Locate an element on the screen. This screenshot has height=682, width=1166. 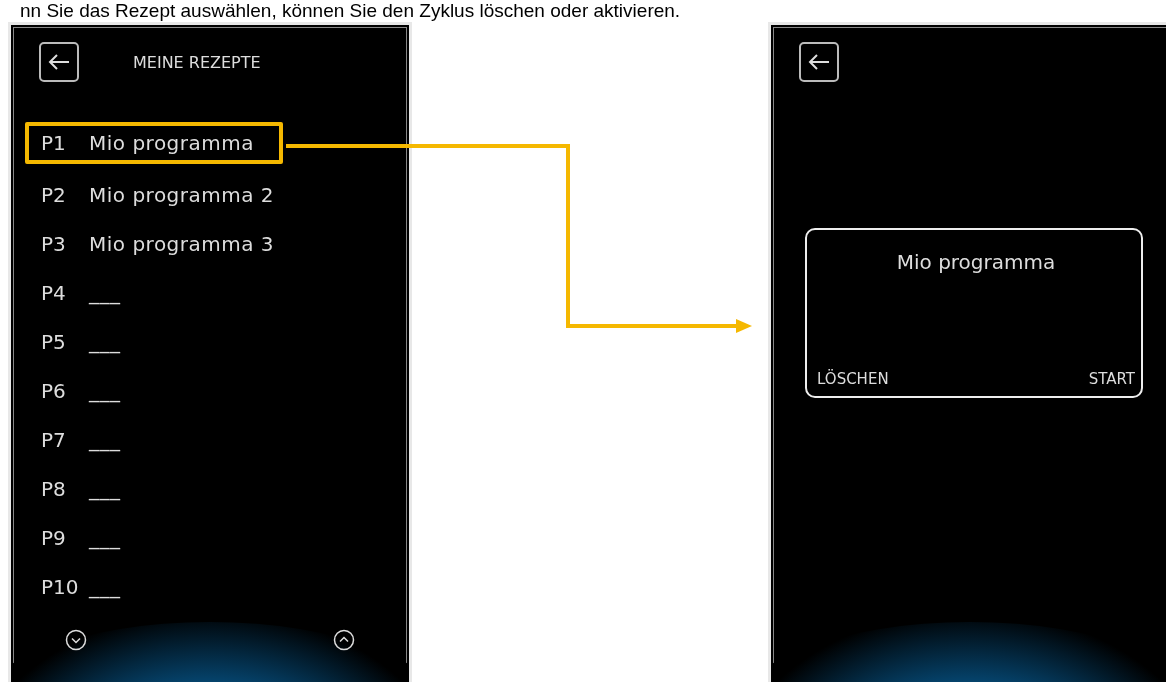
screen-title: MEINE REZEPTE is located at coordinates (197, 62).